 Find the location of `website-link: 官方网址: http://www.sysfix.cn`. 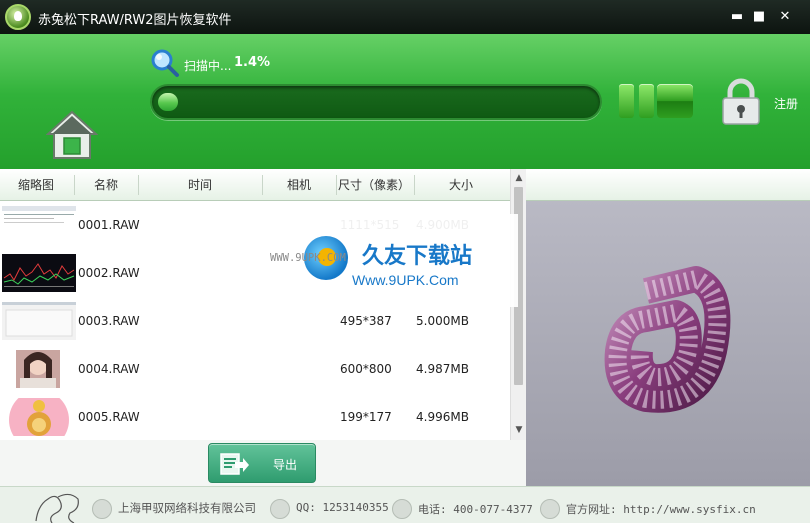

website-link: 官方网址: http://www.sysfix.cn is located at coordinates (661, 509).